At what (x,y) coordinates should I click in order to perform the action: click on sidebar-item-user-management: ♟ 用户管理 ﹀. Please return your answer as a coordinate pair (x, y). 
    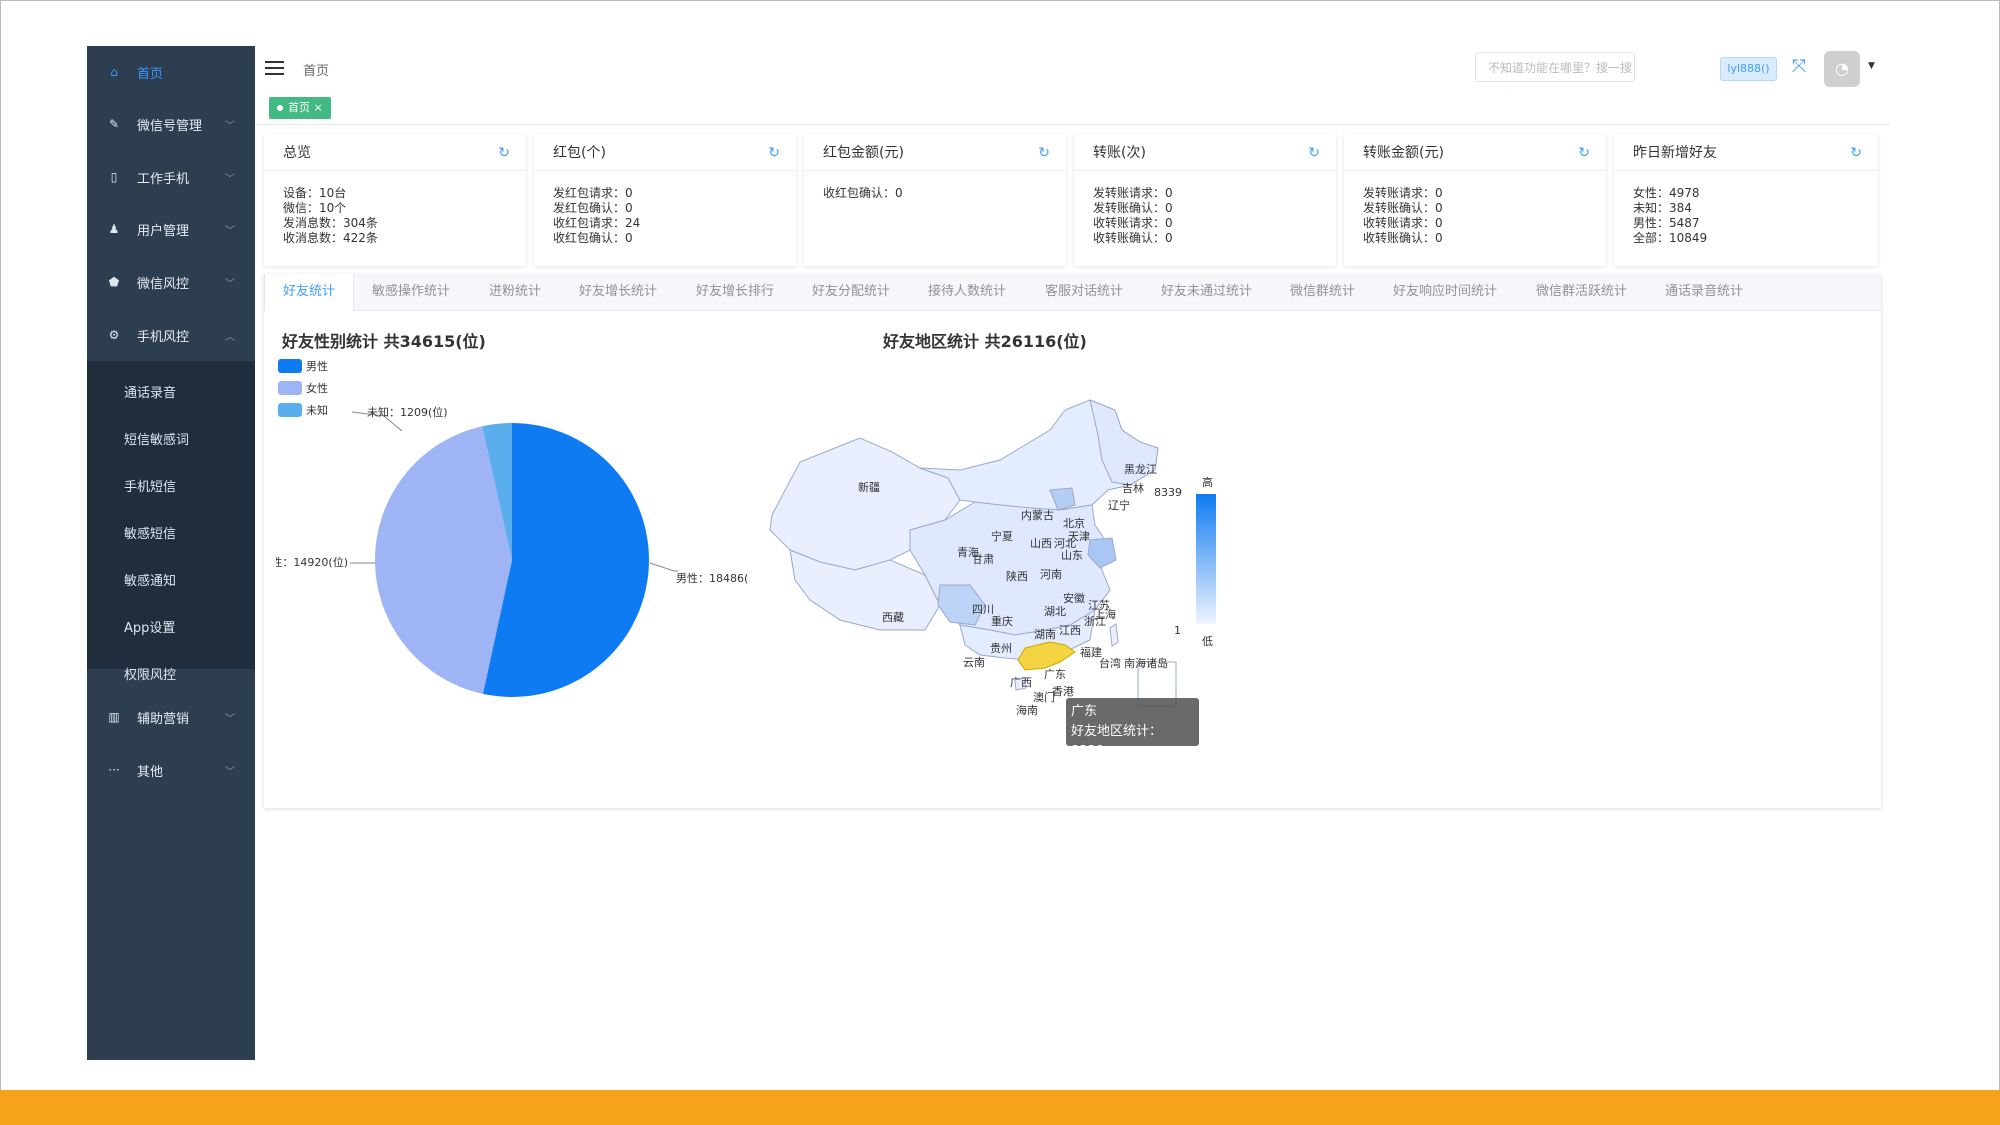
    Looking at the image, I should click on (171, 229).